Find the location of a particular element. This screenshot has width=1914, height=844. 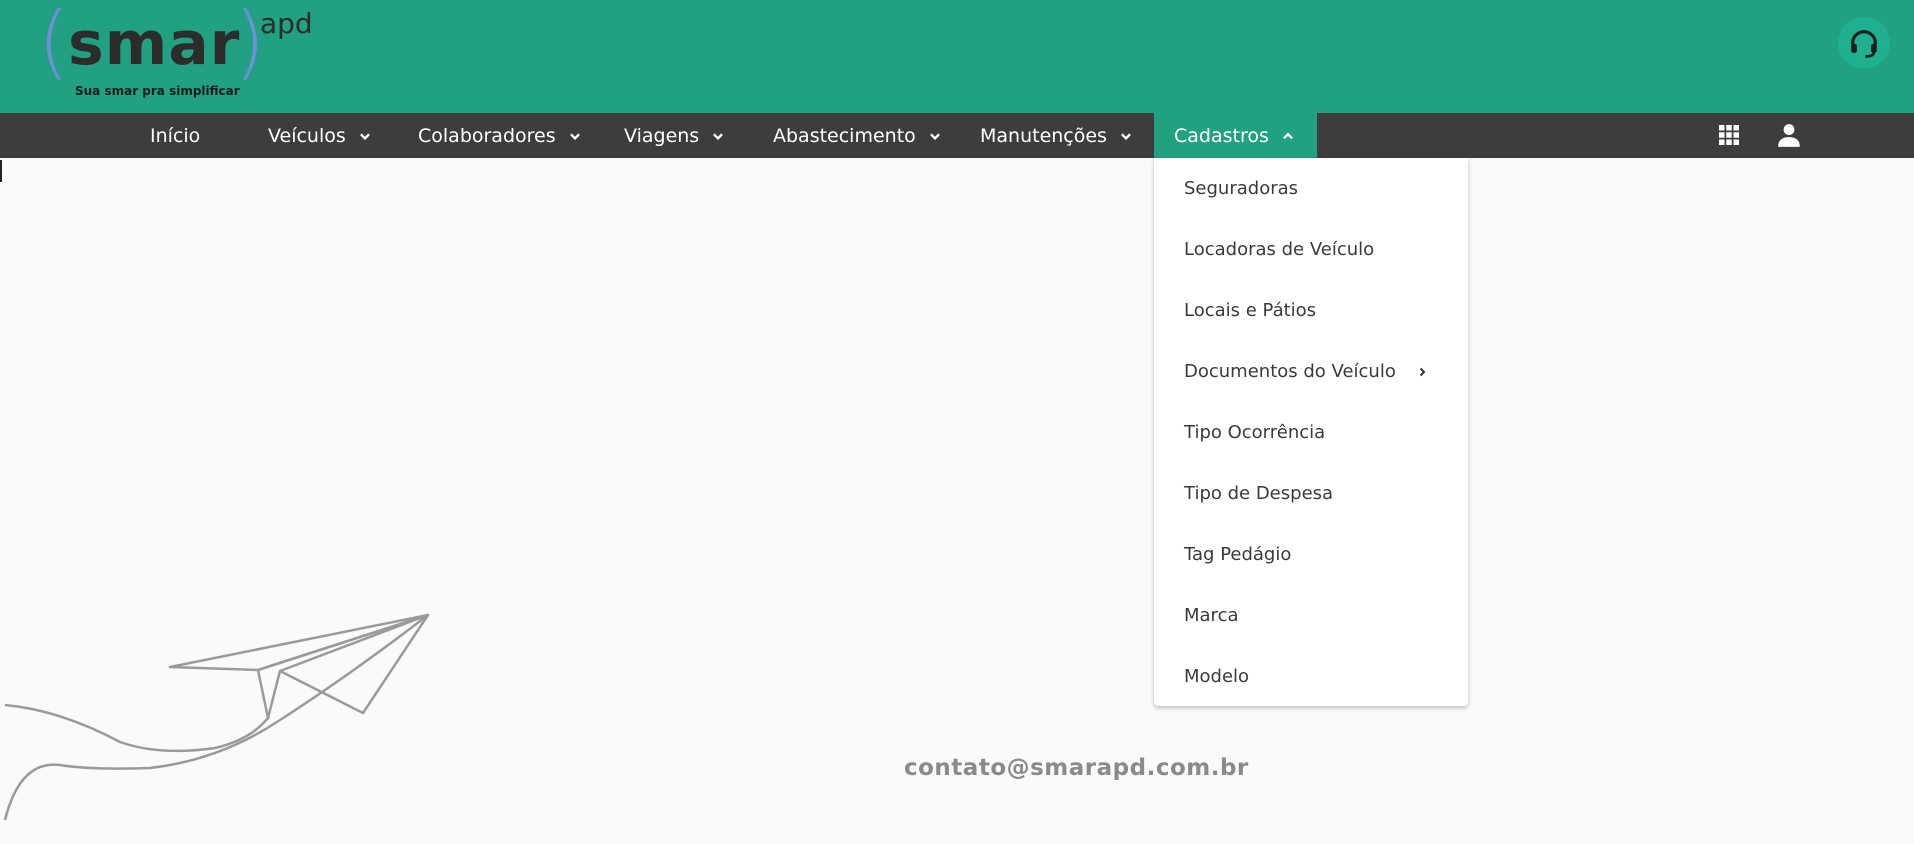

menu-item-label: Modelo is located at coordinates (1217, 676).